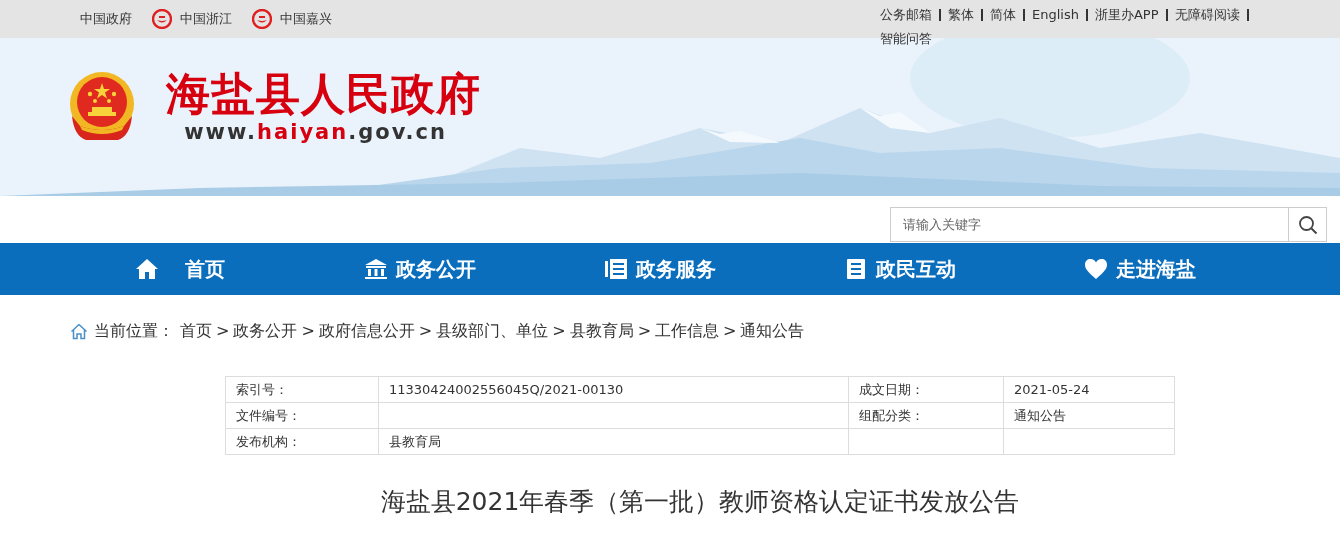 Image resolution: width=1340 pixels, height=542 pixels. I want to click on breadcrumb-link: 首页, so click(196, 330).